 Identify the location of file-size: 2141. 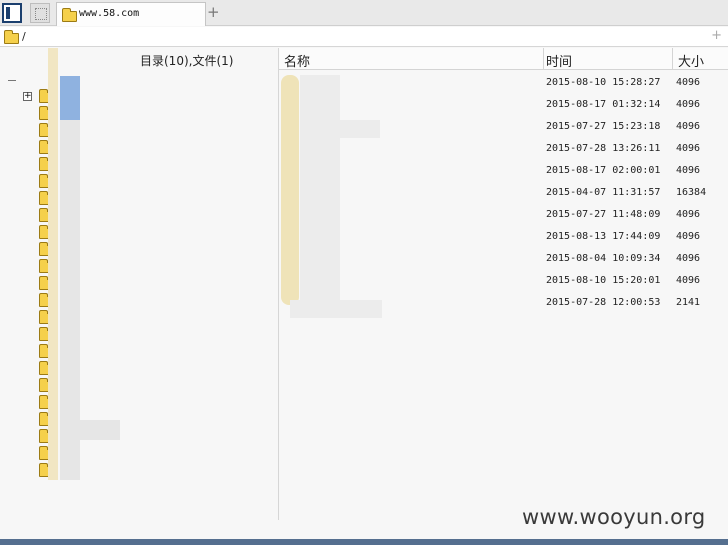
(688, 302).